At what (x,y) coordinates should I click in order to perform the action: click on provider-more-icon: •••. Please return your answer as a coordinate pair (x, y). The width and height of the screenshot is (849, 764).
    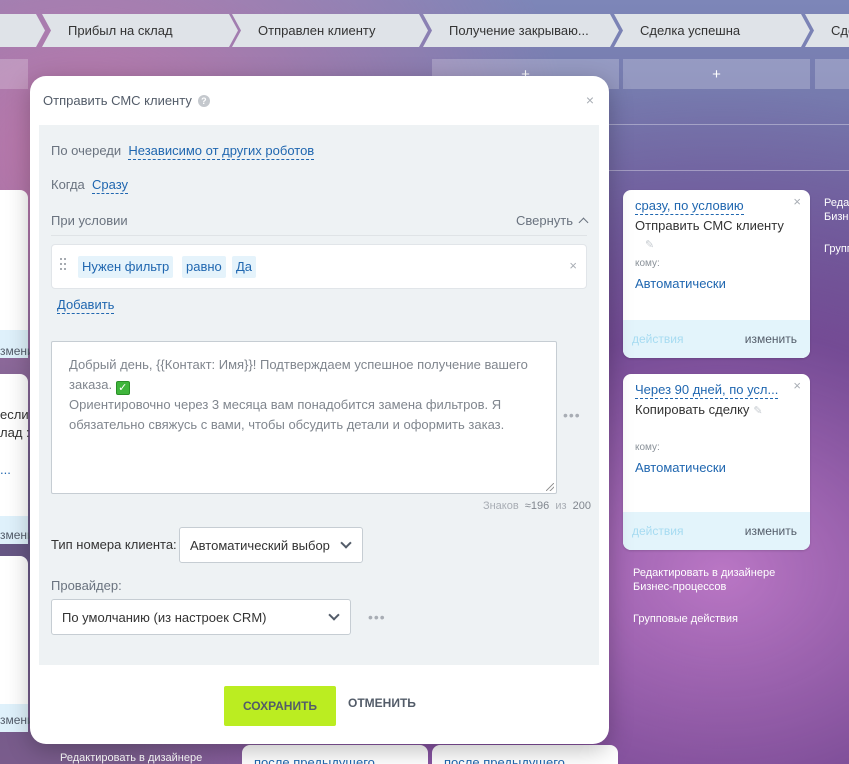
    Looking at the image, I should click on (377, 617).